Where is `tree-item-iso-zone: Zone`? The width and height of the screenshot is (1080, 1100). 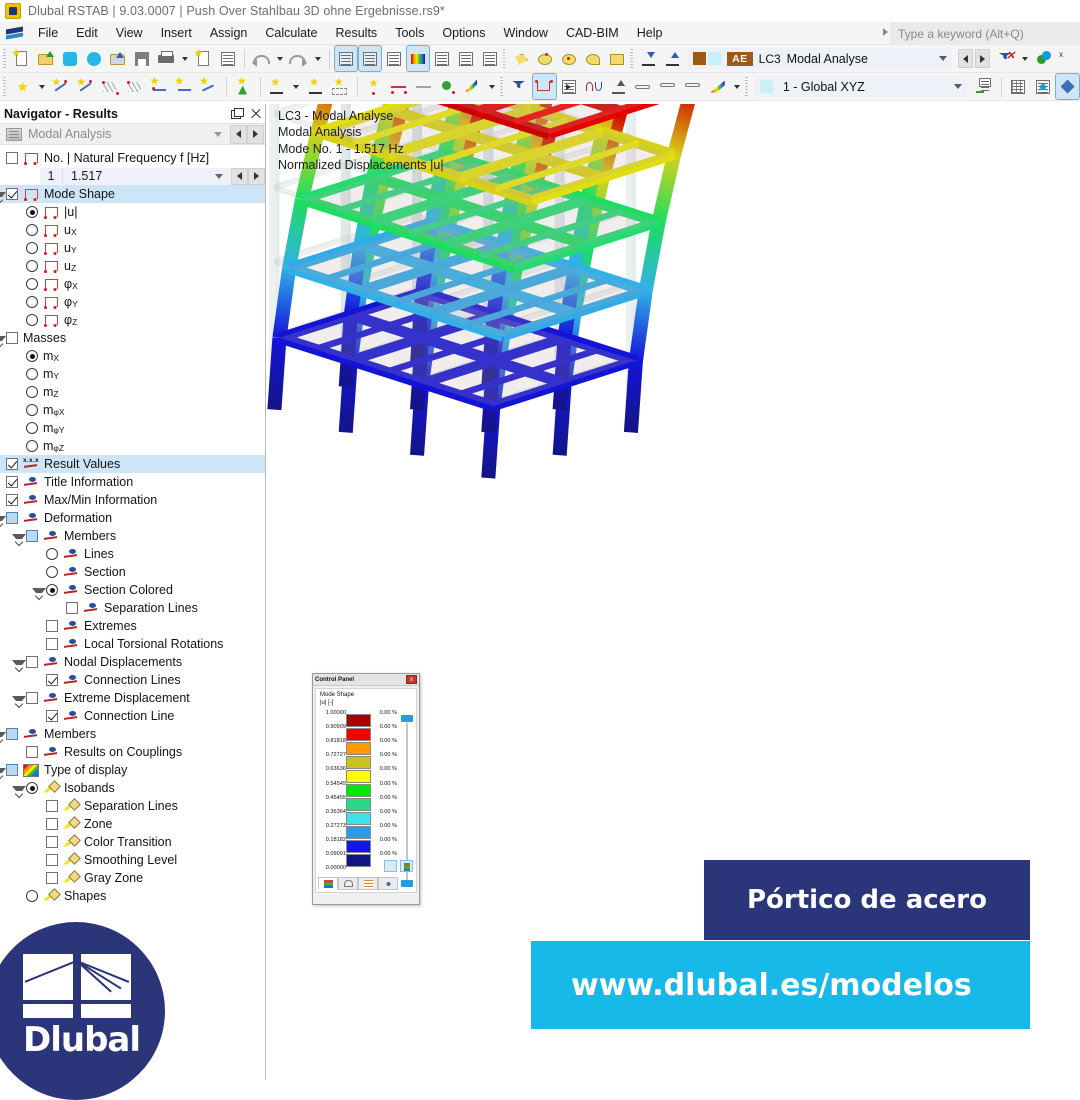 tree-item-iso-zone: Zone is located at coordinates (132, 824).